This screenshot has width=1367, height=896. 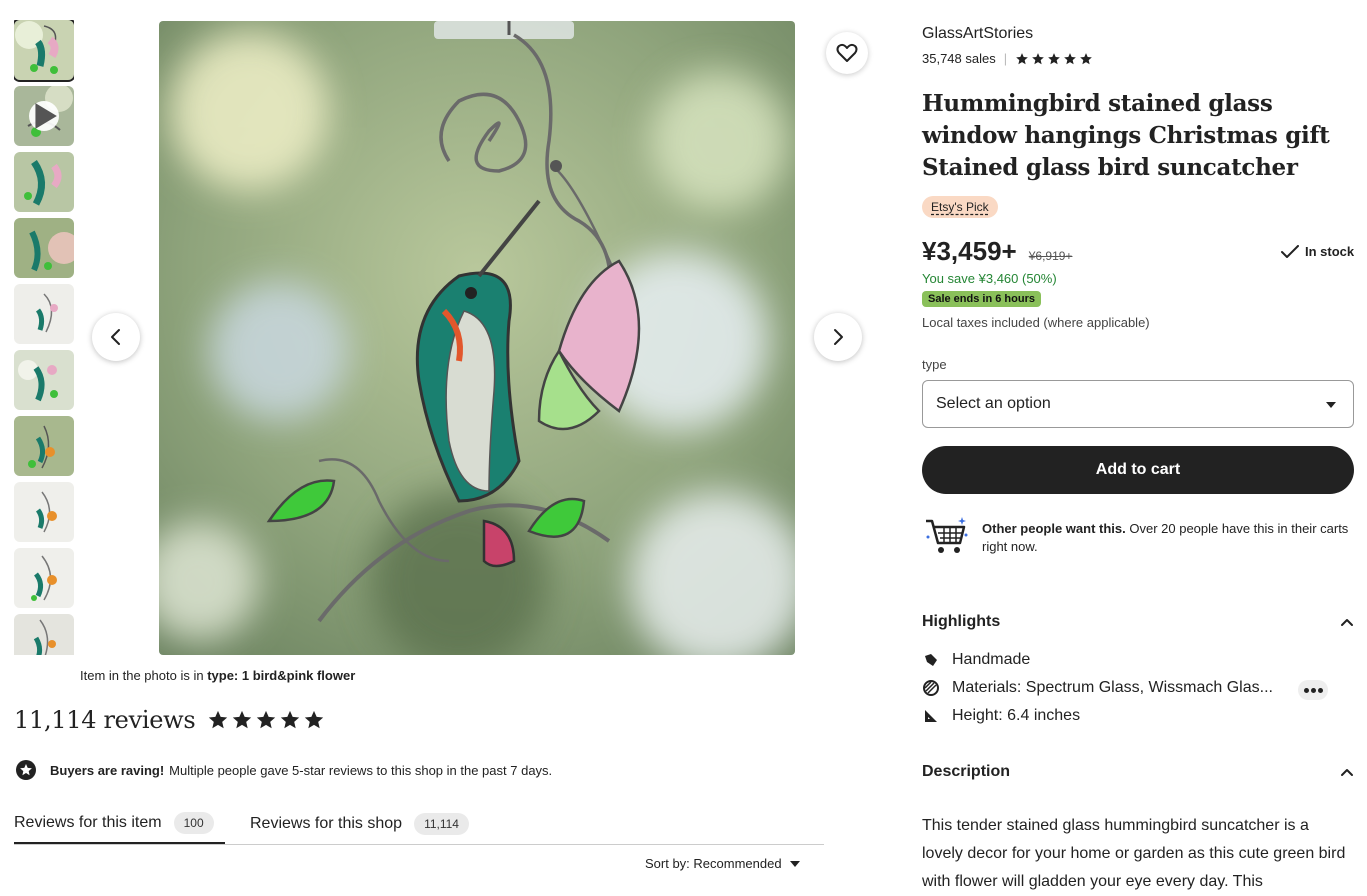 I want to click on thumbnail-video, so click(x=44, y=116).